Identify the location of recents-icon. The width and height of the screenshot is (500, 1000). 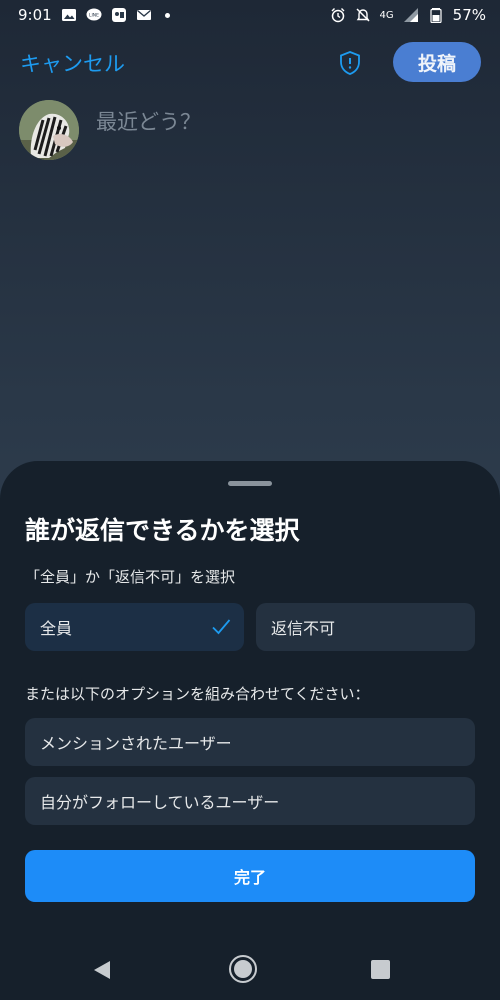
(380, 969).